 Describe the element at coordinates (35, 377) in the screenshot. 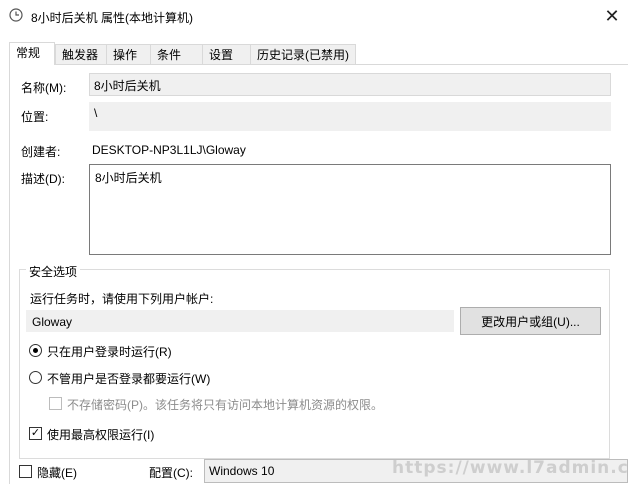

I see `radio-run-any` at that location.